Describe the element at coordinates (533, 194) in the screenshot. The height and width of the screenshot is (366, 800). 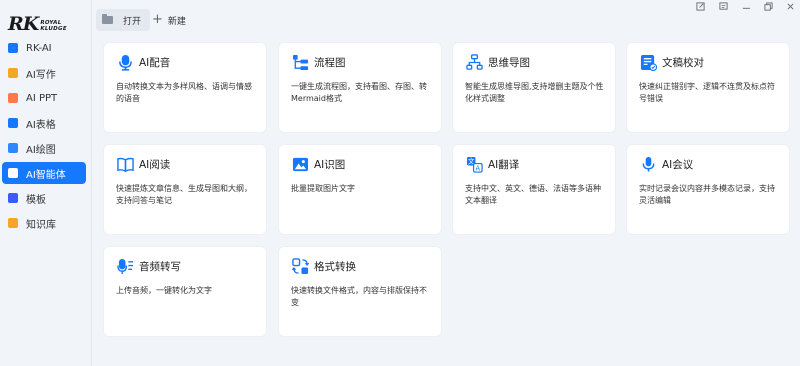
I see `card-description: 支持中文、英文、德语、法语等多语种文本翻译` at that location.